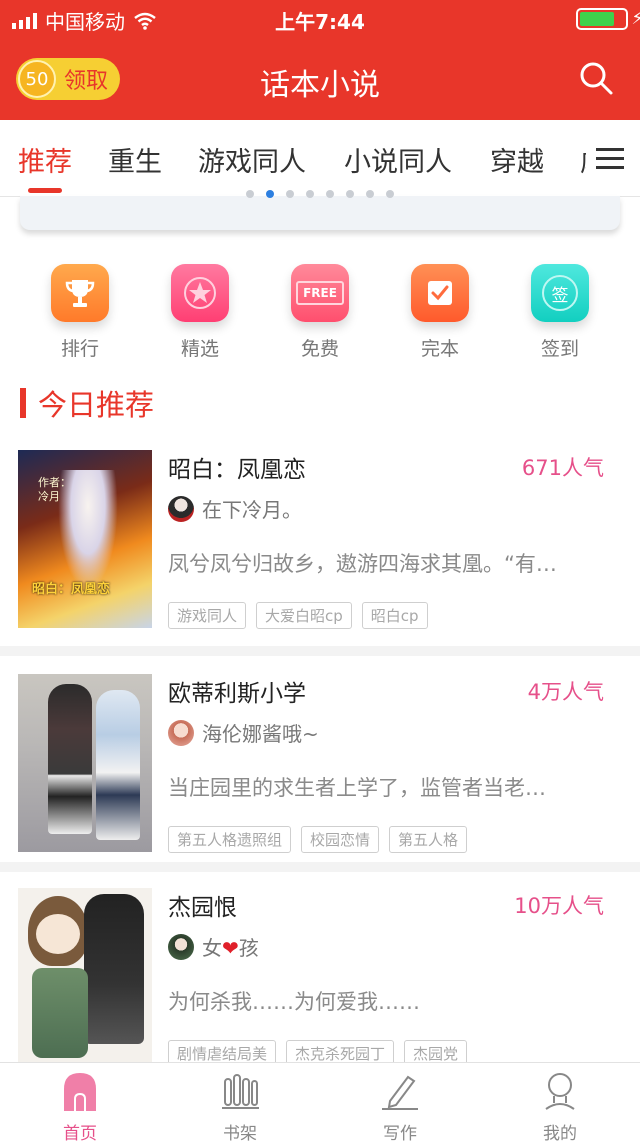 This screenshot has width=640, height=1144. I want to click on nav-profile: 我的, so click(560, 1107).